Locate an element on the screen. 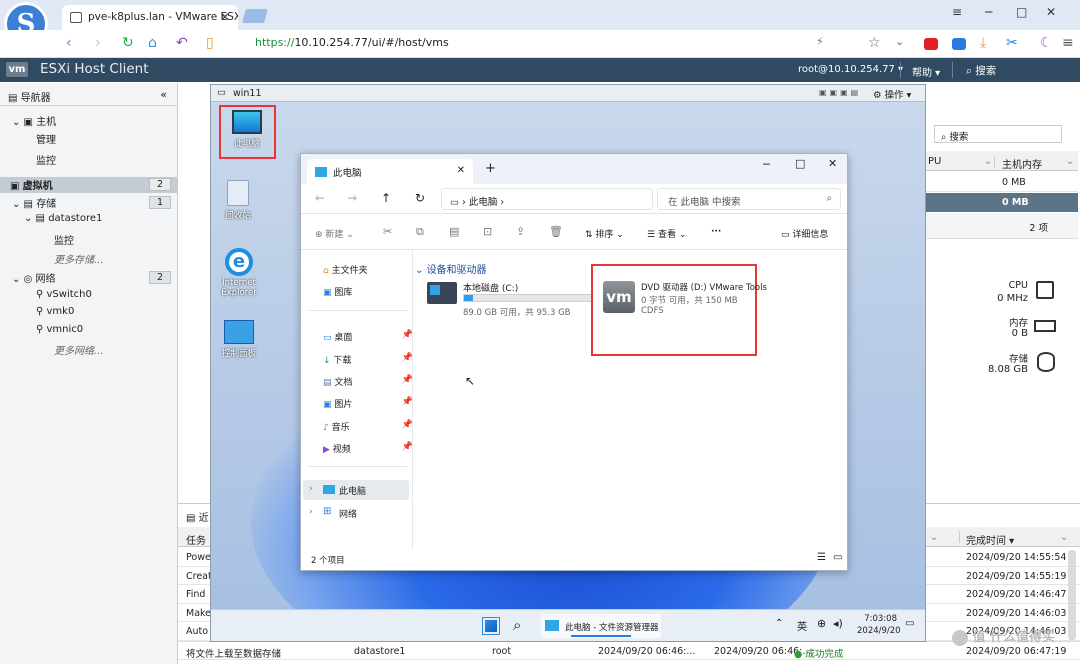 The height and width of the screenshot is (664, 1080). menu-dots-icon: ≡ is located at coordinates (1068, 43).